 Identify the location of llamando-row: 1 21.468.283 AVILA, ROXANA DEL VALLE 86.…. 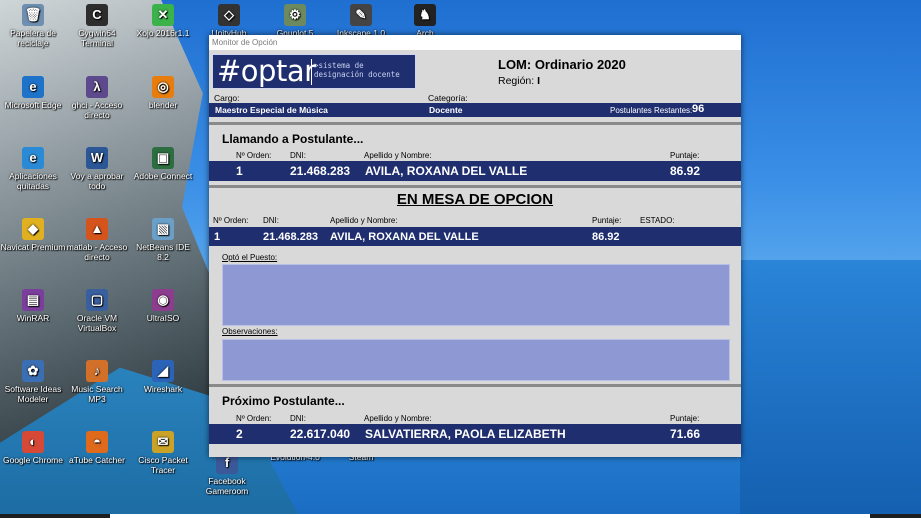
(475, 171).